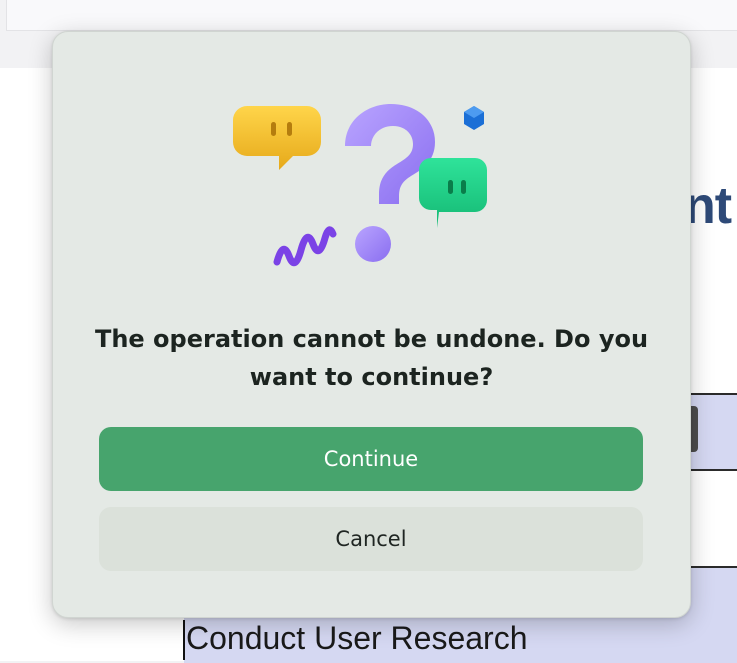 This screenshot has width=737, height=663. Describe the element at coordinates (708, 206) in the screenshot. I see `background-heading: nt` at that location.